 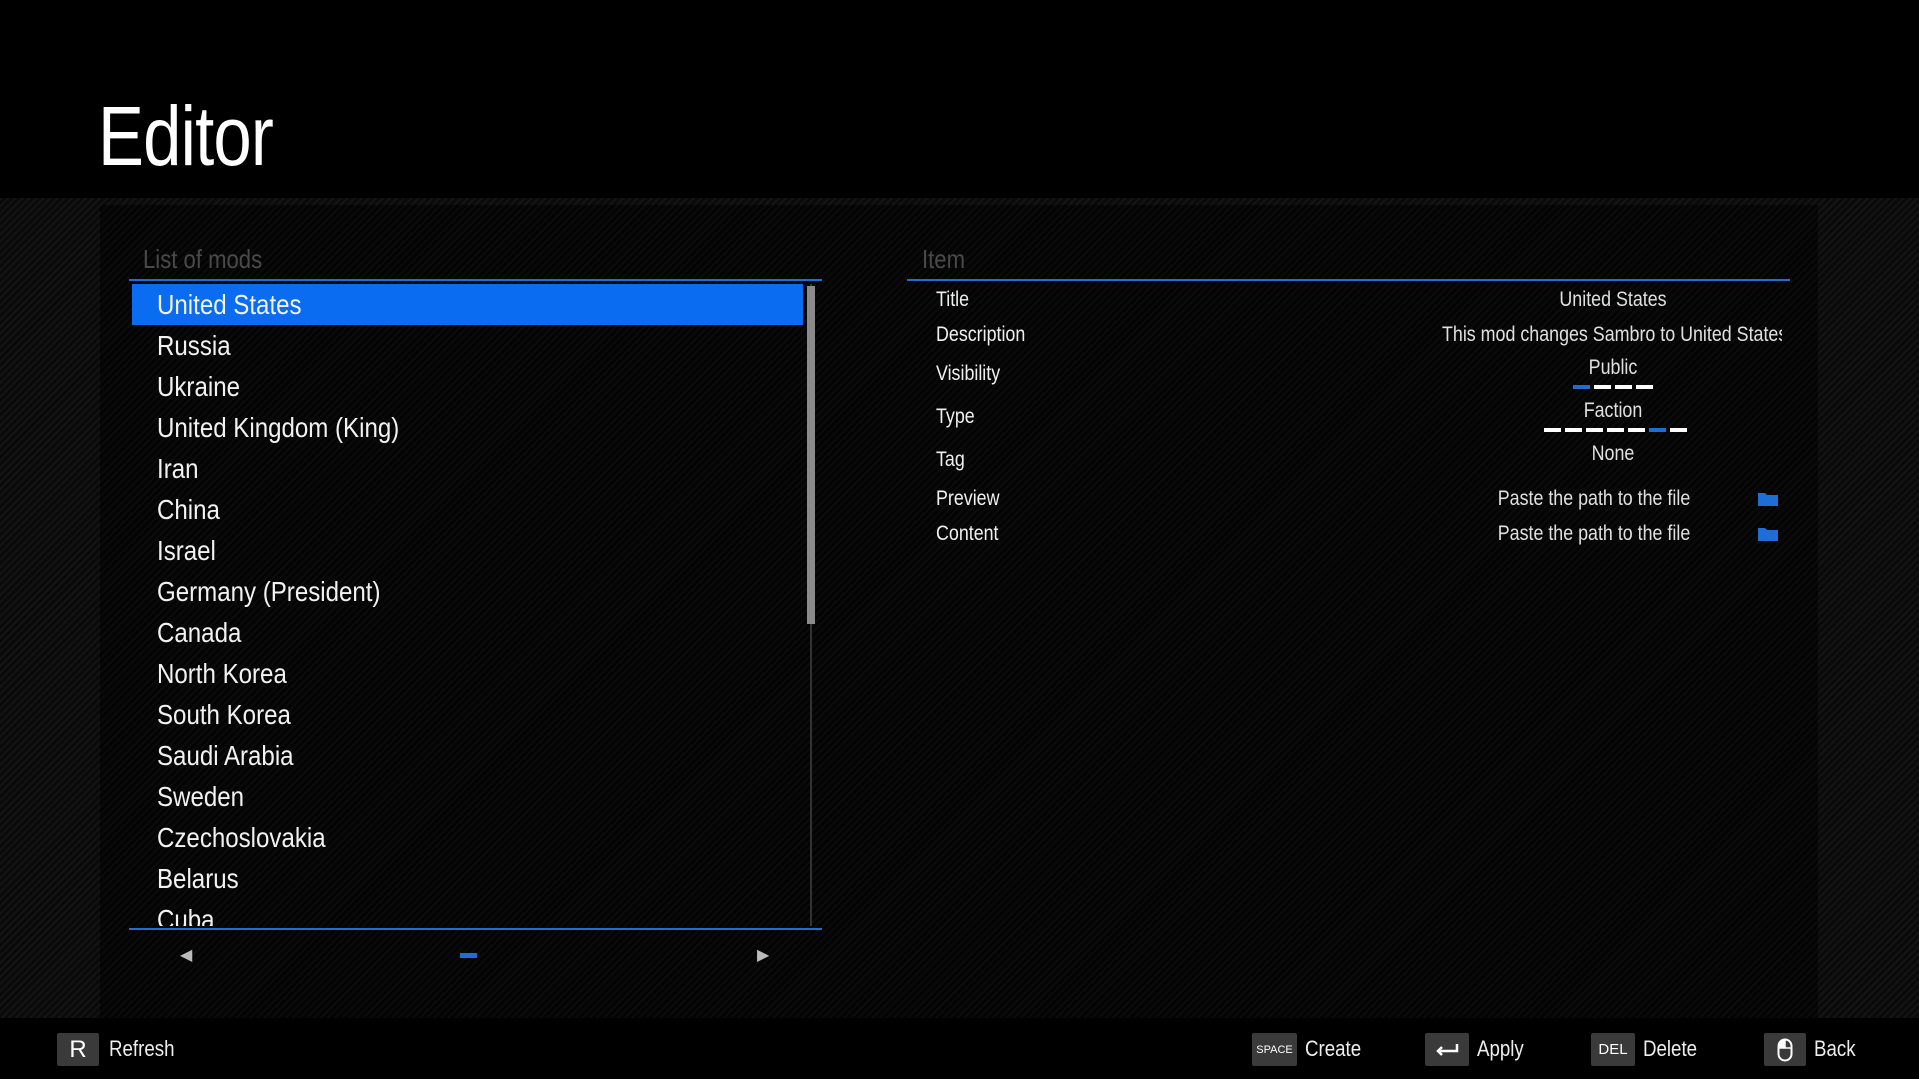 What do you see at coordinates (467, 304) in the screenshot?
I see `mod-list-item: United States` at bounding box center [467, 304].